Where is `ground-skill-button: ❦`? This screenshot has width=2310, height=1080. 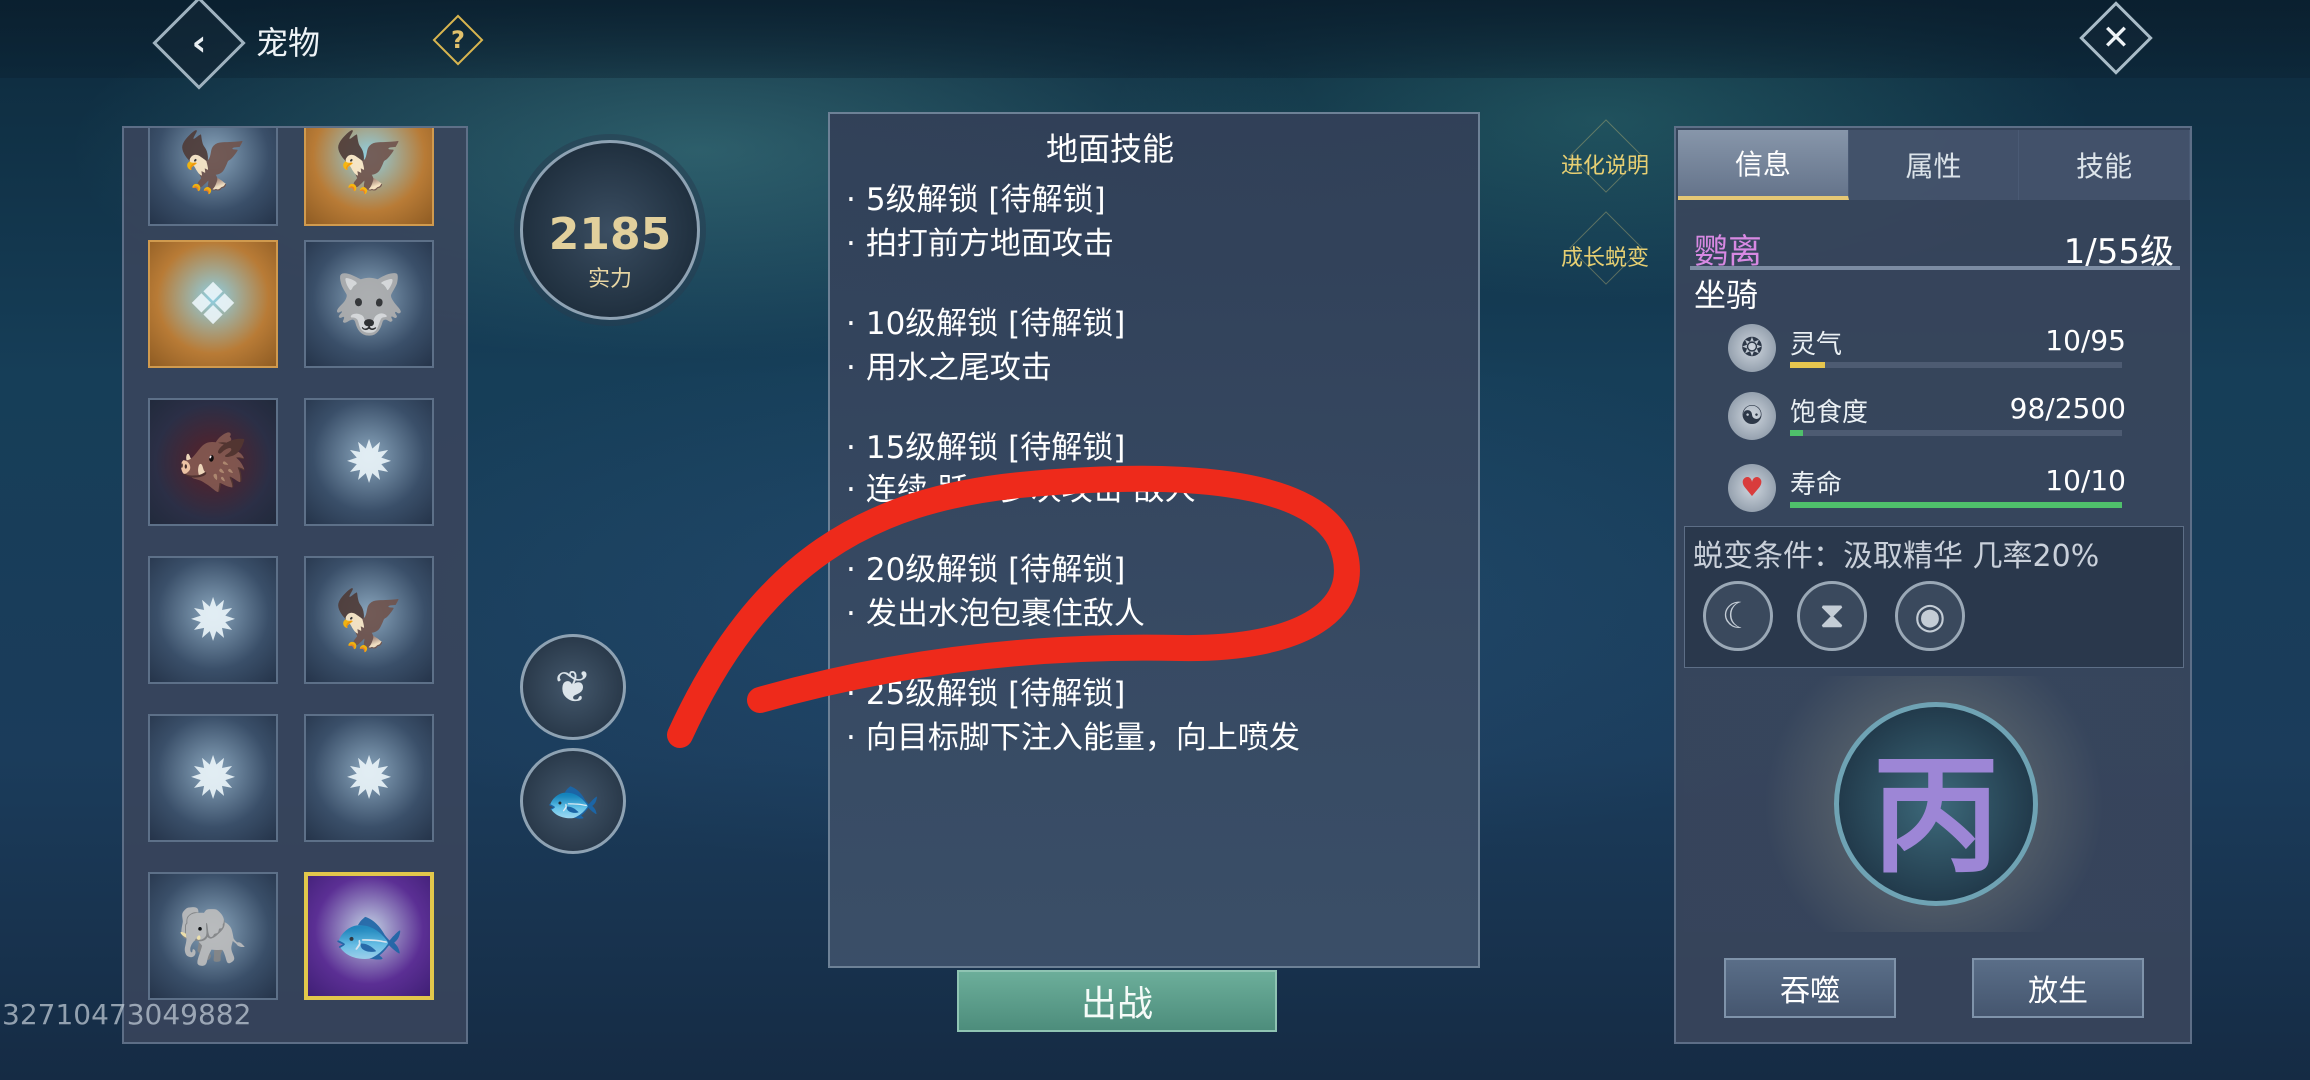
ground-skill-button: ❦ is located at coordinates (573, 687).